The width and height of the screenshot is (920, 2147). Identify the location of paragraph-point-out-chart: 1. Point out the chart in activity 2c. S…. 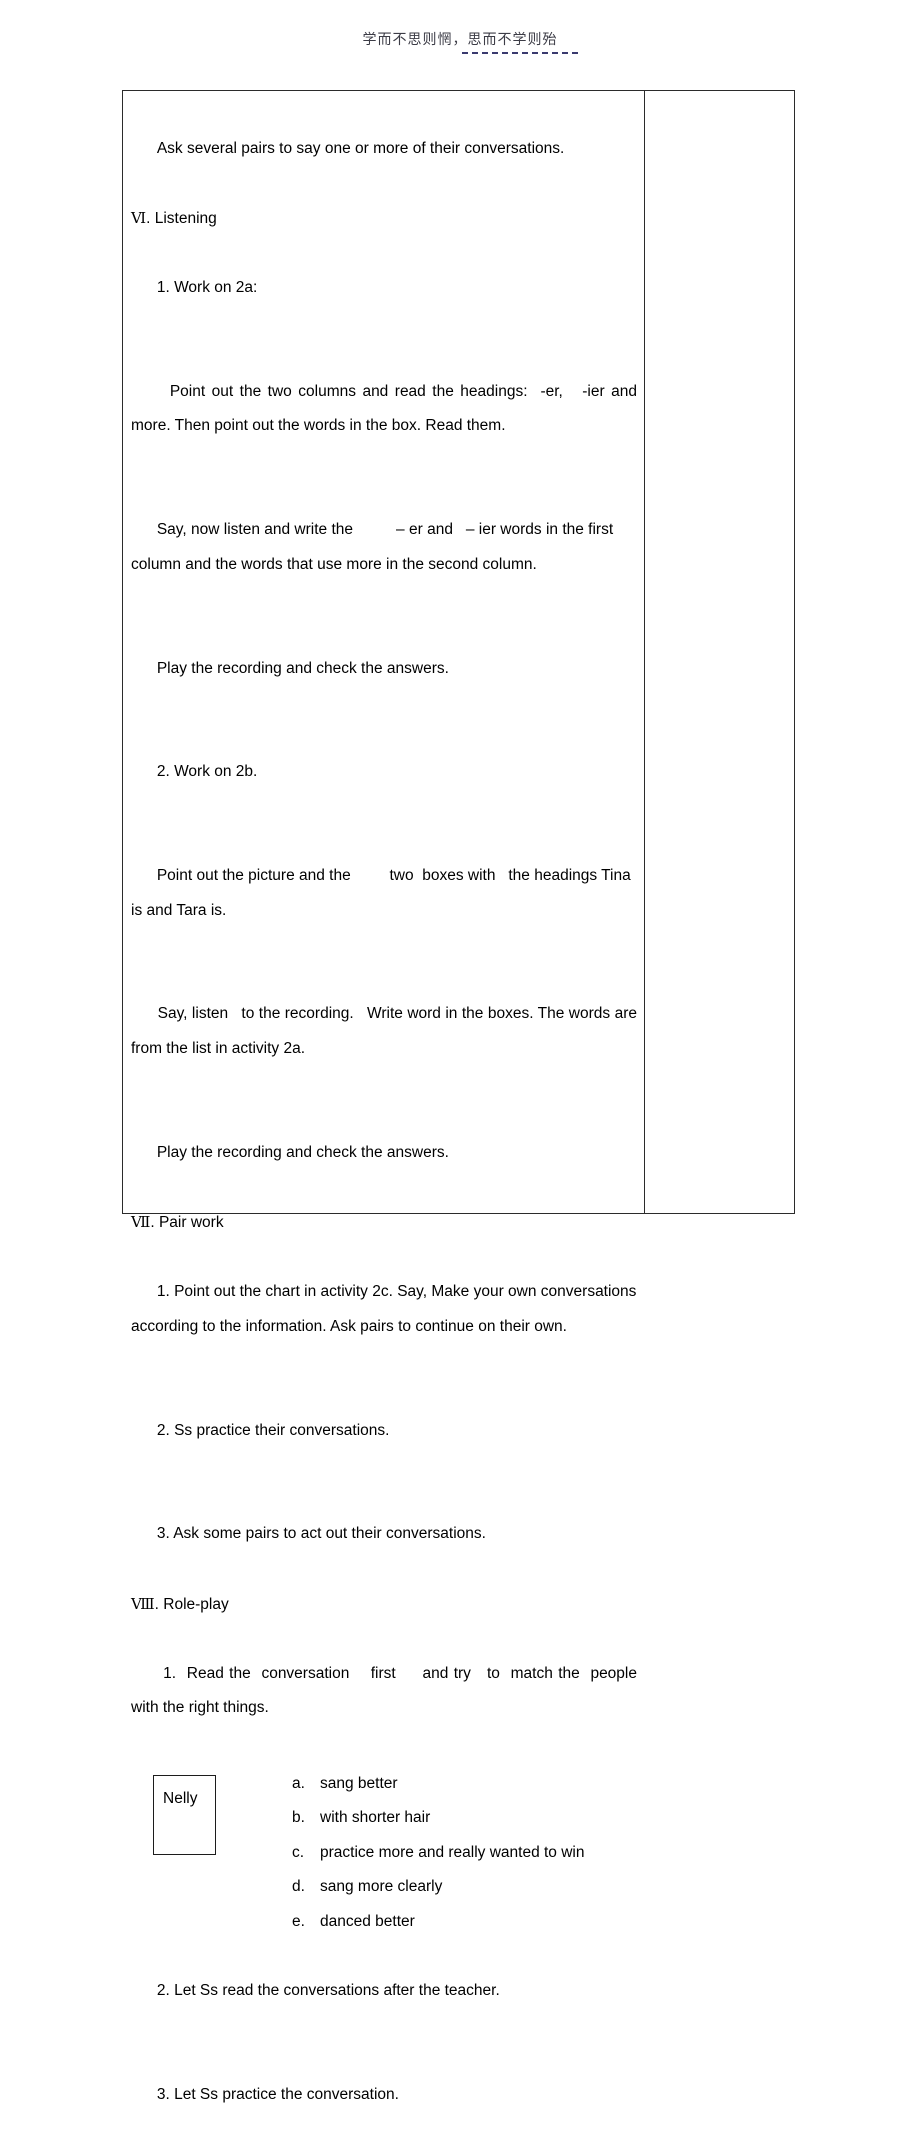
(384, 1310).